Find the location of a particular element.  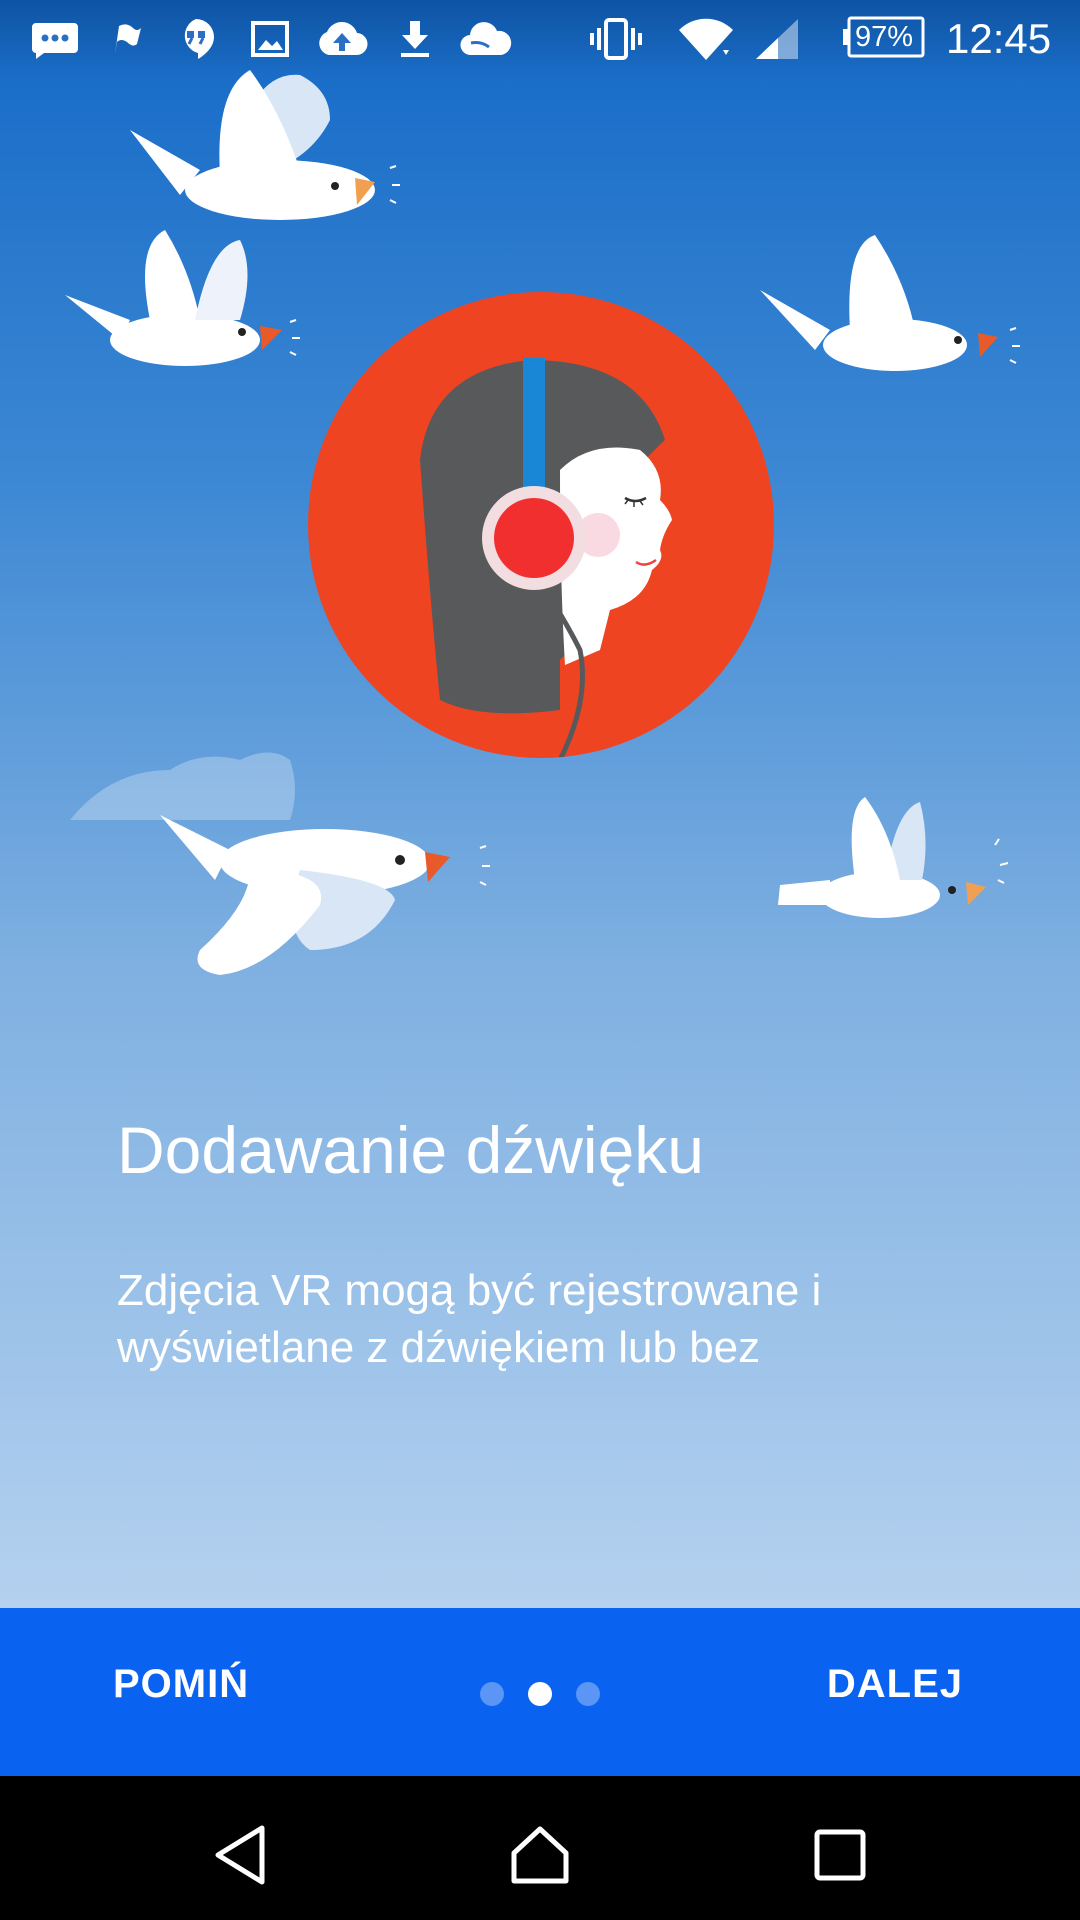

cloud-icon is located at coordinates (486, 39).